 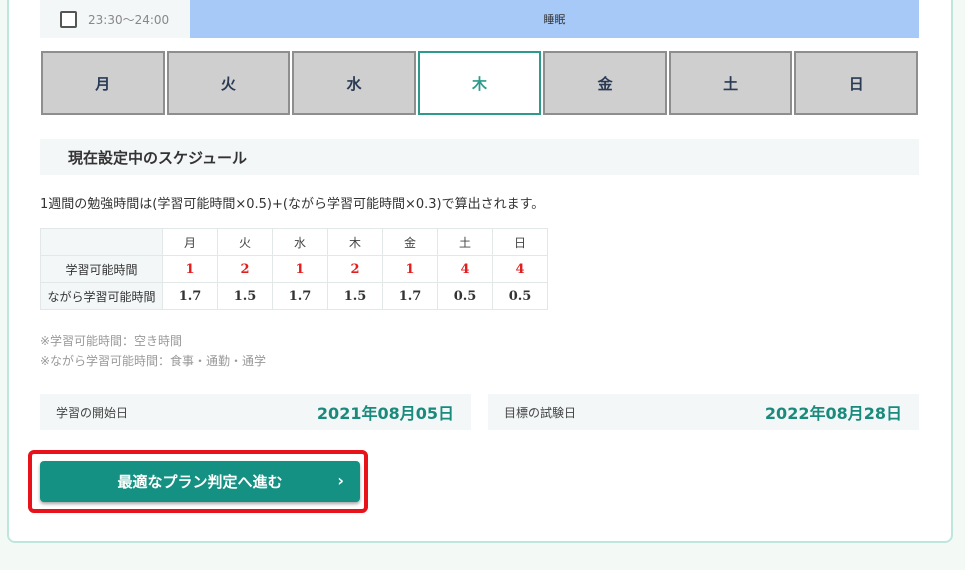 I want to click on tab-wednesday: 水, so click(x=354, y=83).